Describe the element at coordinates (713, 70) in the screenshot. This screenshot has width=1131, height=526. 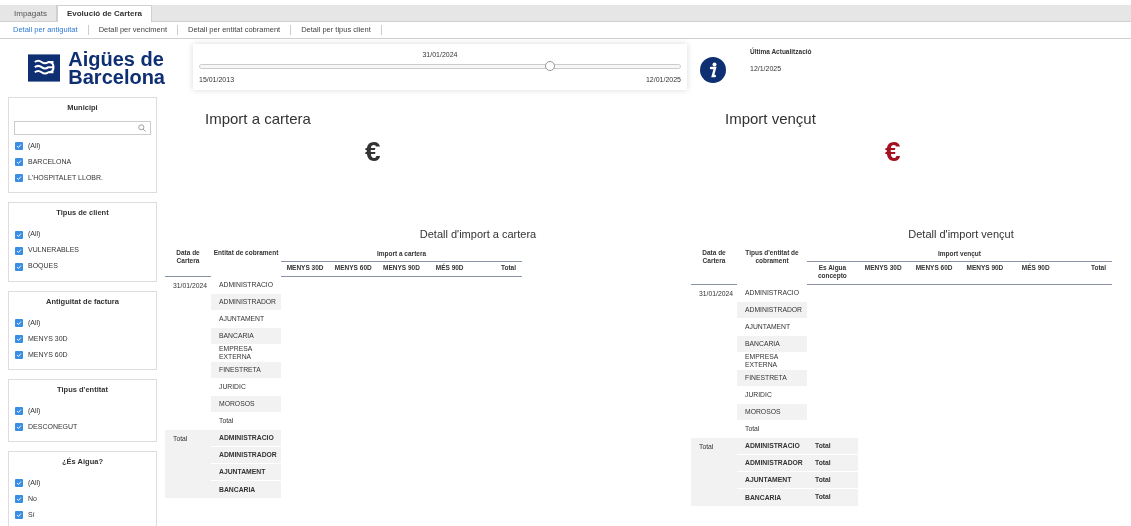
I see `info-icon` at that location.